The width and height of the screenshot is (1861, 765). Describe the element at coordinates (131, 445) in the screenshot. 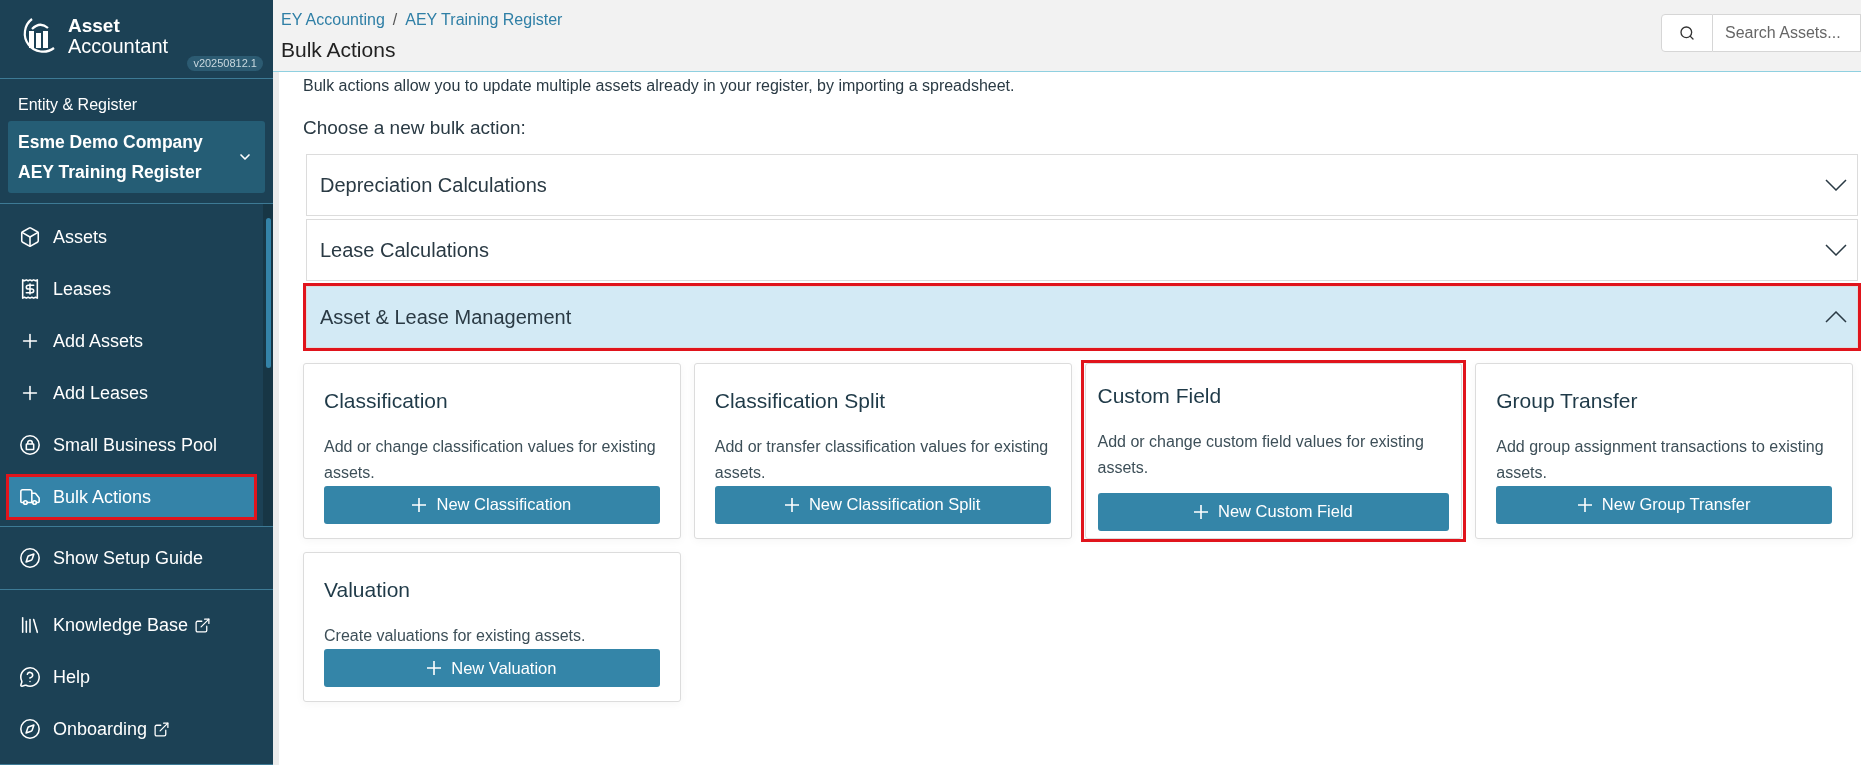

I see `sidebar-item: Small Business Pool` at that location.